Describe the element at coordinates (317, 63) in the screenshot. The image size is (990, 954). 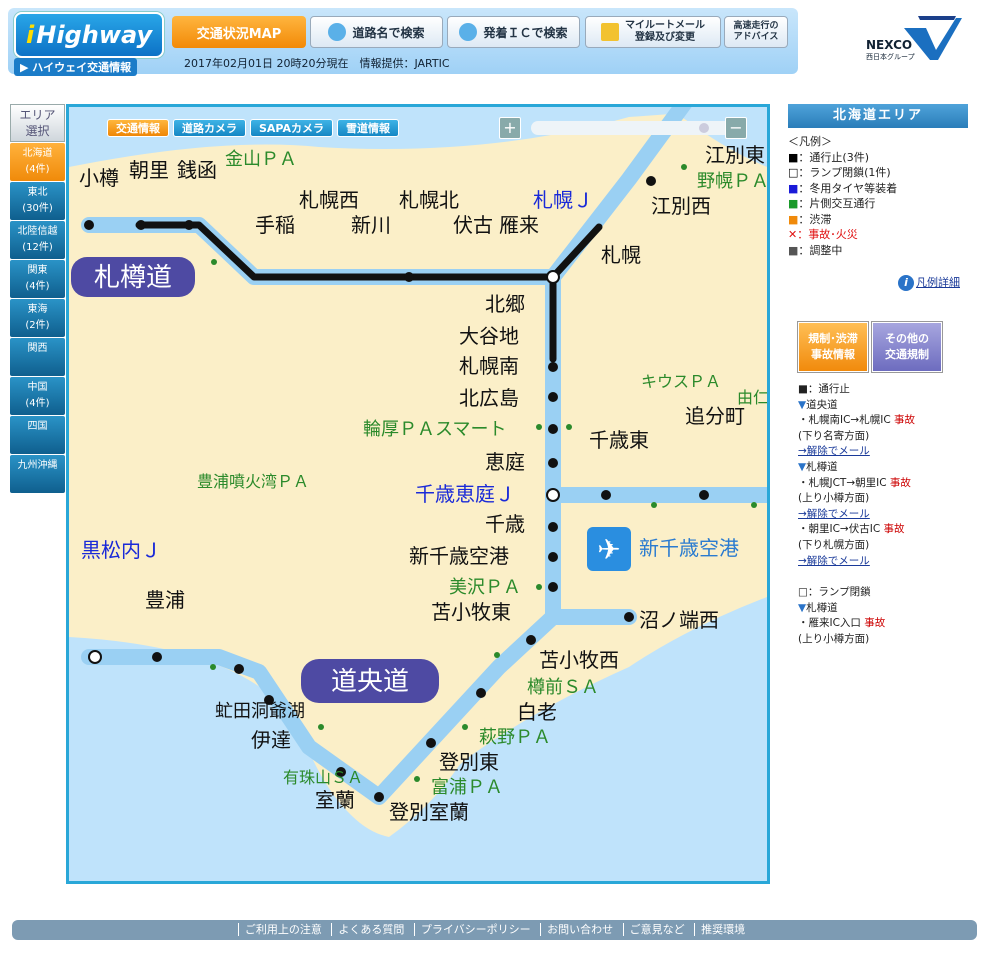
I see `update-timestamp: 2017年02月01日 20時20分現在 情報提供：JARTIC` at that location.